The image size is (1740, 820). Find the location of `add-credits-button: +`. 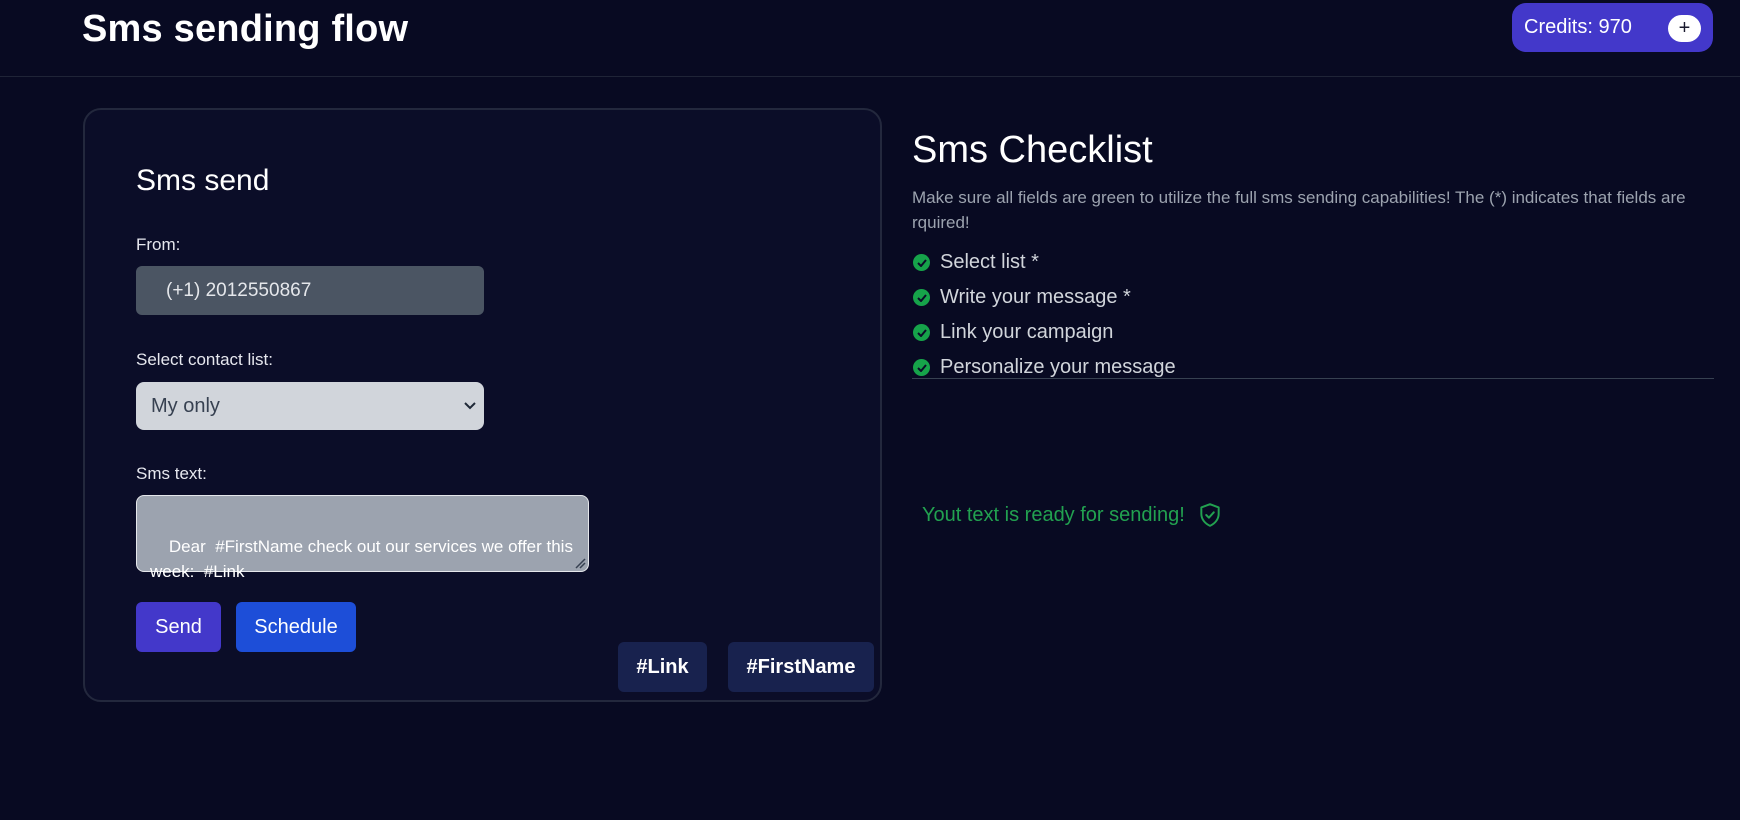

add-credits-button: + is located at coordinates (1684, 28).